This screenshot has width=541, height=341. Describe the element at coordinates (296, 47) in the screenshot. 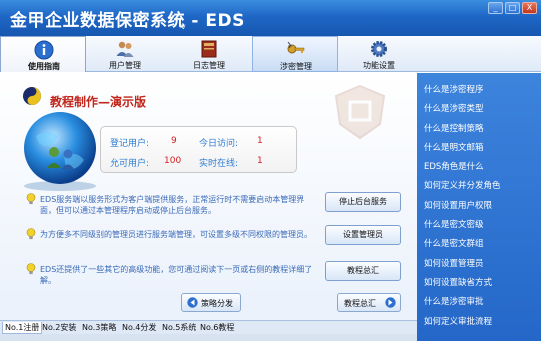

I see `key-icon` at that location.